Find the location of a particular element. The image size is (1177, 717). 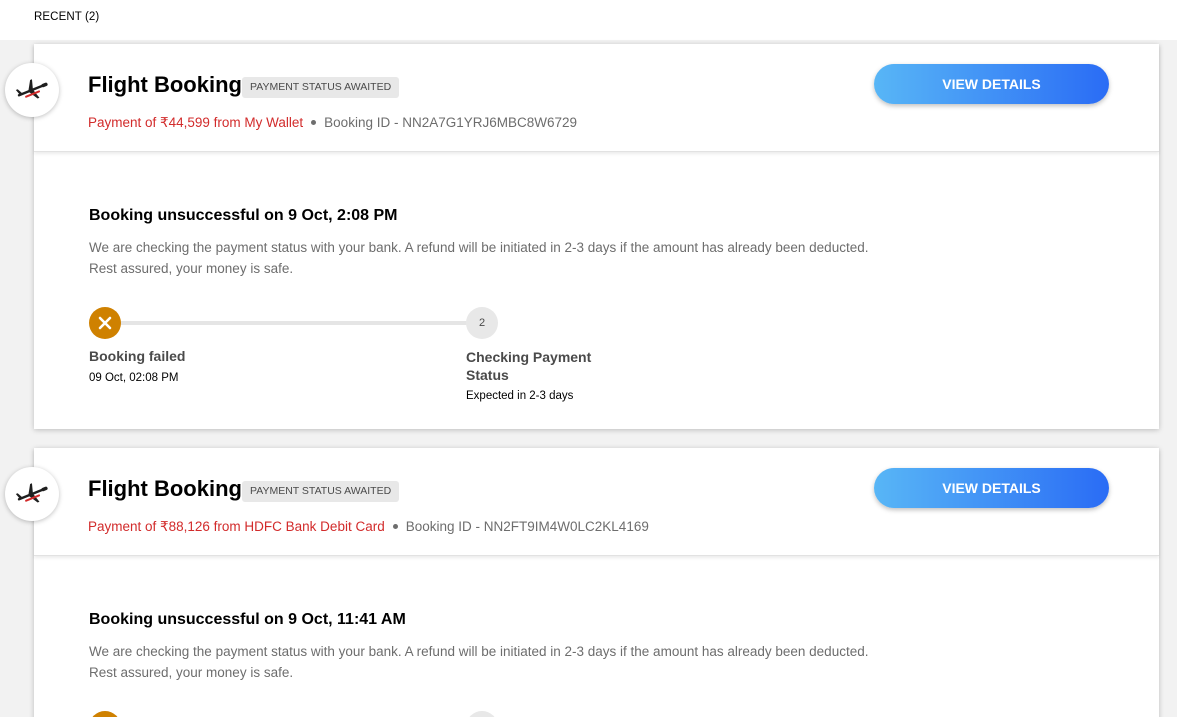

payment-text: Payment of ₹44,599 from My Wallet is located at coordinates (196, 122).